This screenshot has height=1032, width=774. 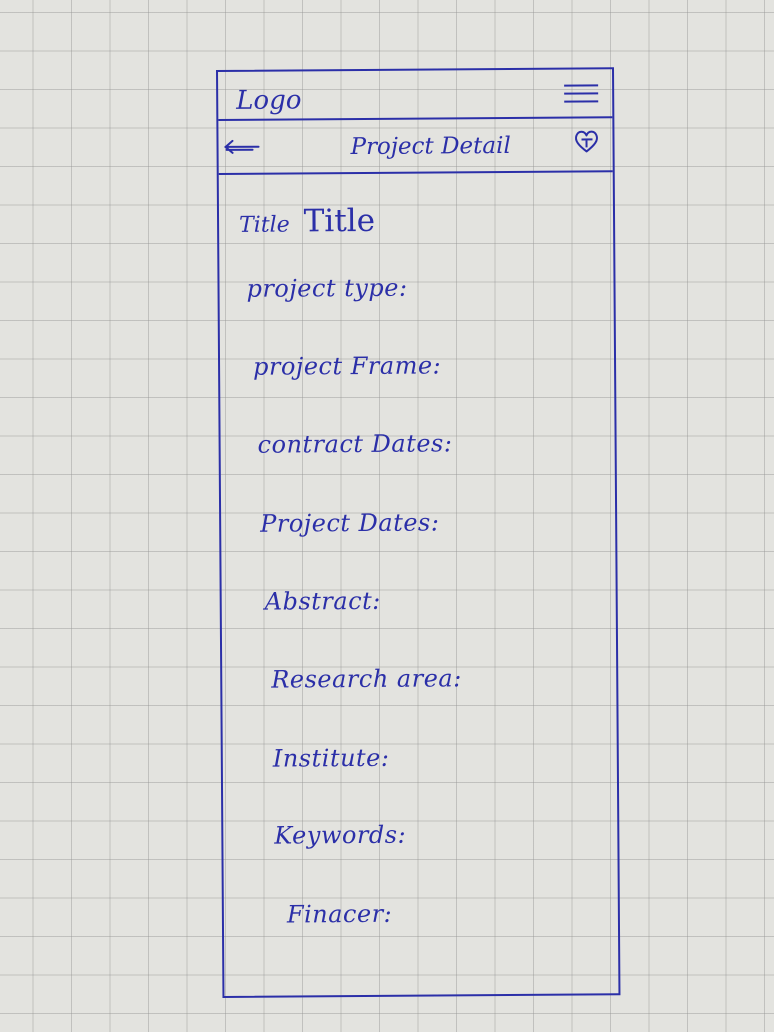 What do you see at coordinates (339, 221) in the screenshot?
I see `title-value: Title` at bounding box center [339, 221].